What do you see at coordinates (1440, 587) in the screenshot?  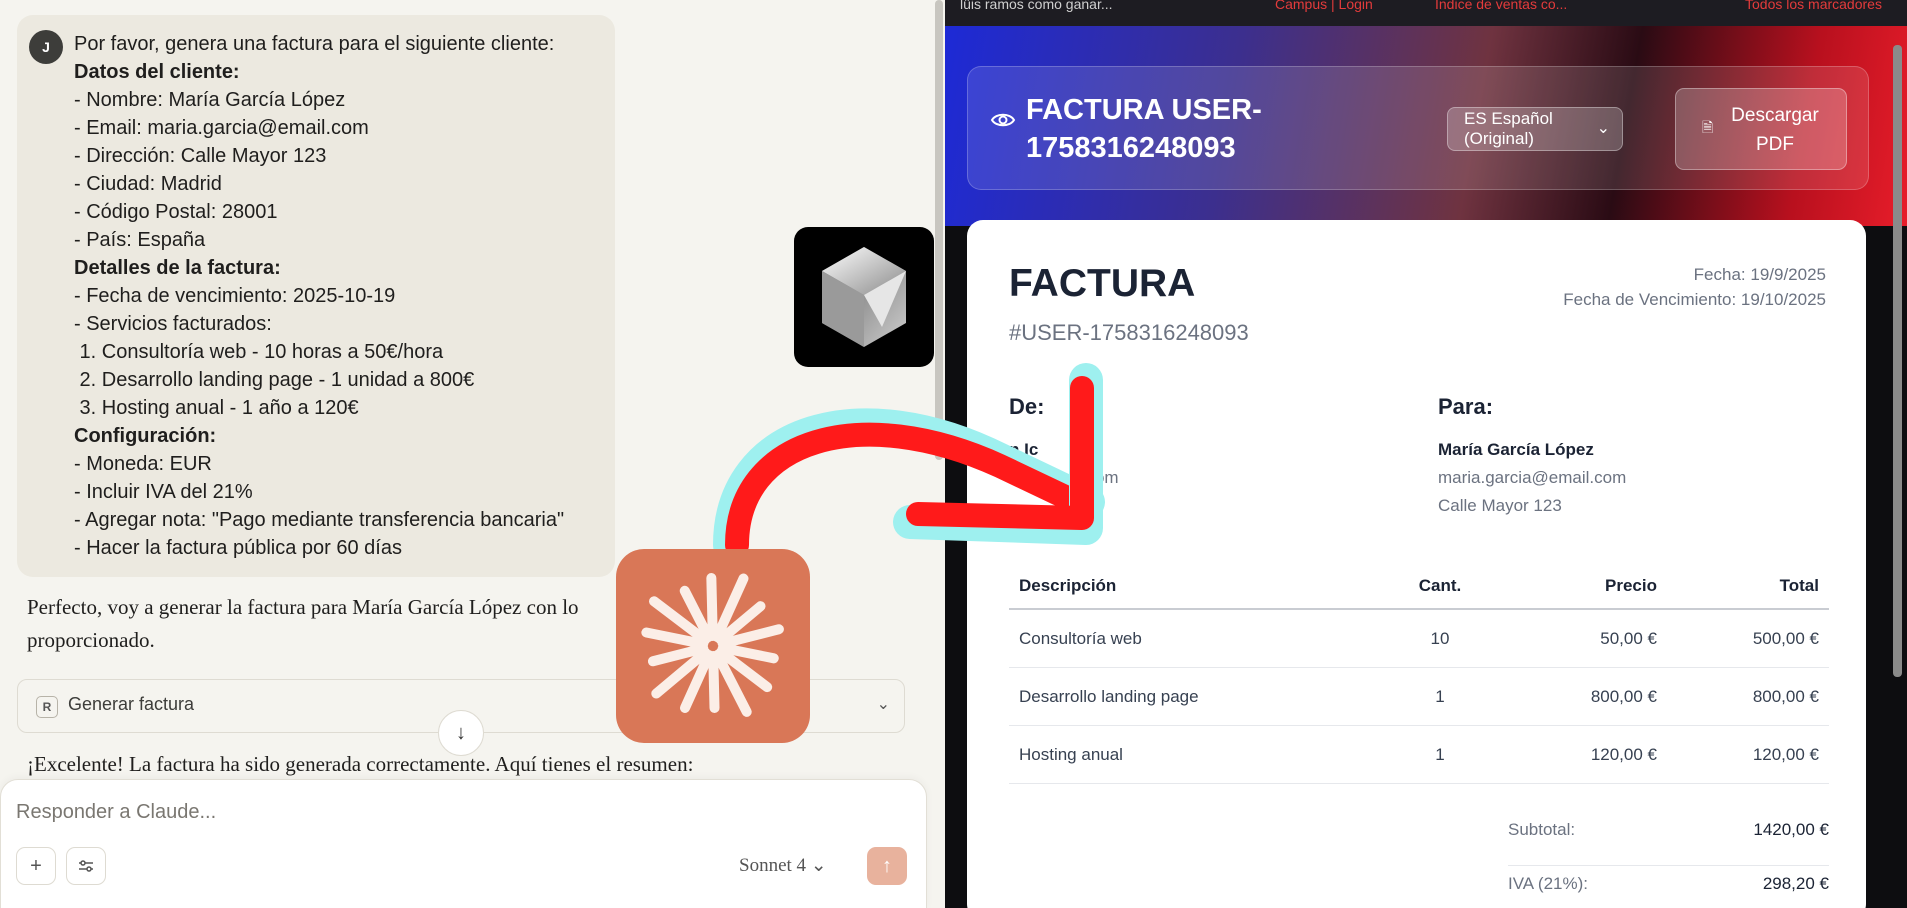 I see `column-header: Cant.` at bounding box center [1440, 587].